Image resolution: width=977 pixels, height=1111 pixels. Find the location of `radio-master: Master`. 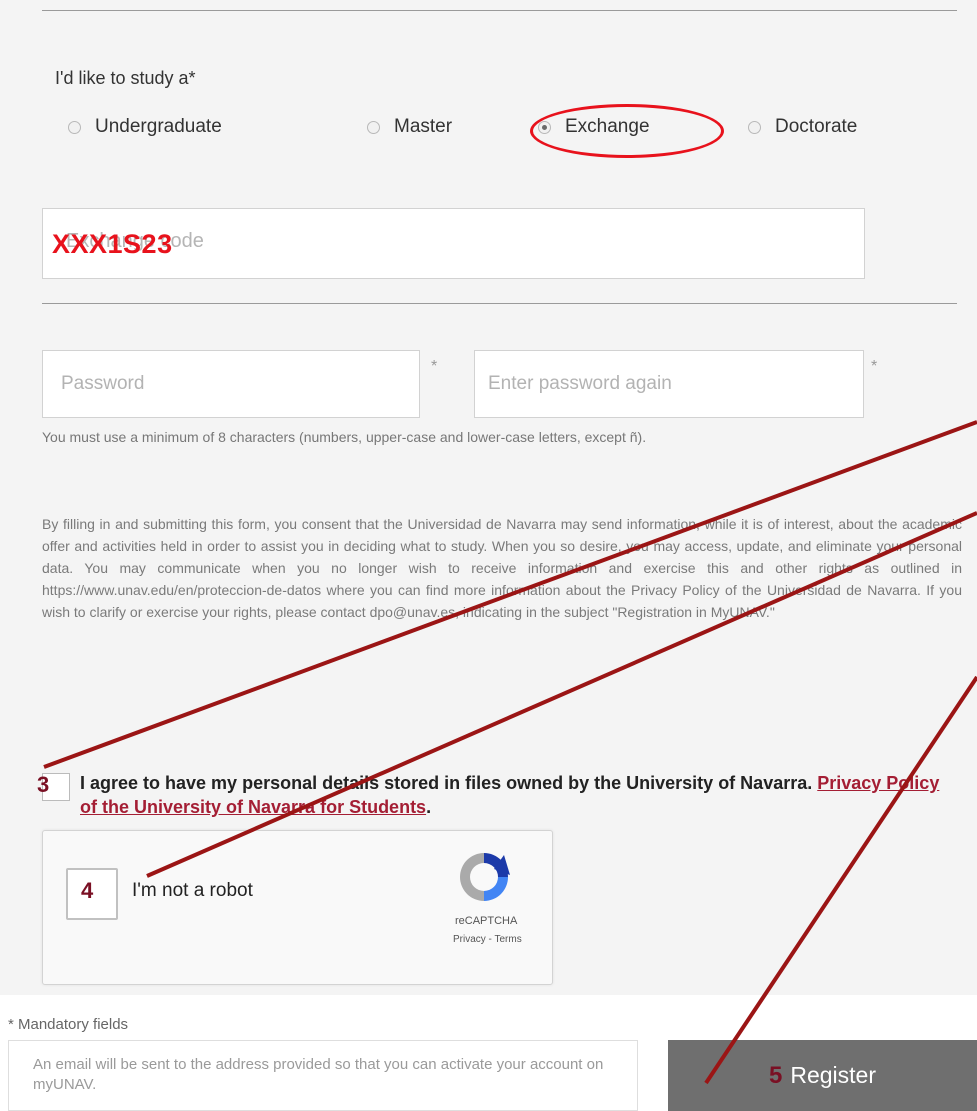

radio-master: Master is located at coordinates (409, 127).